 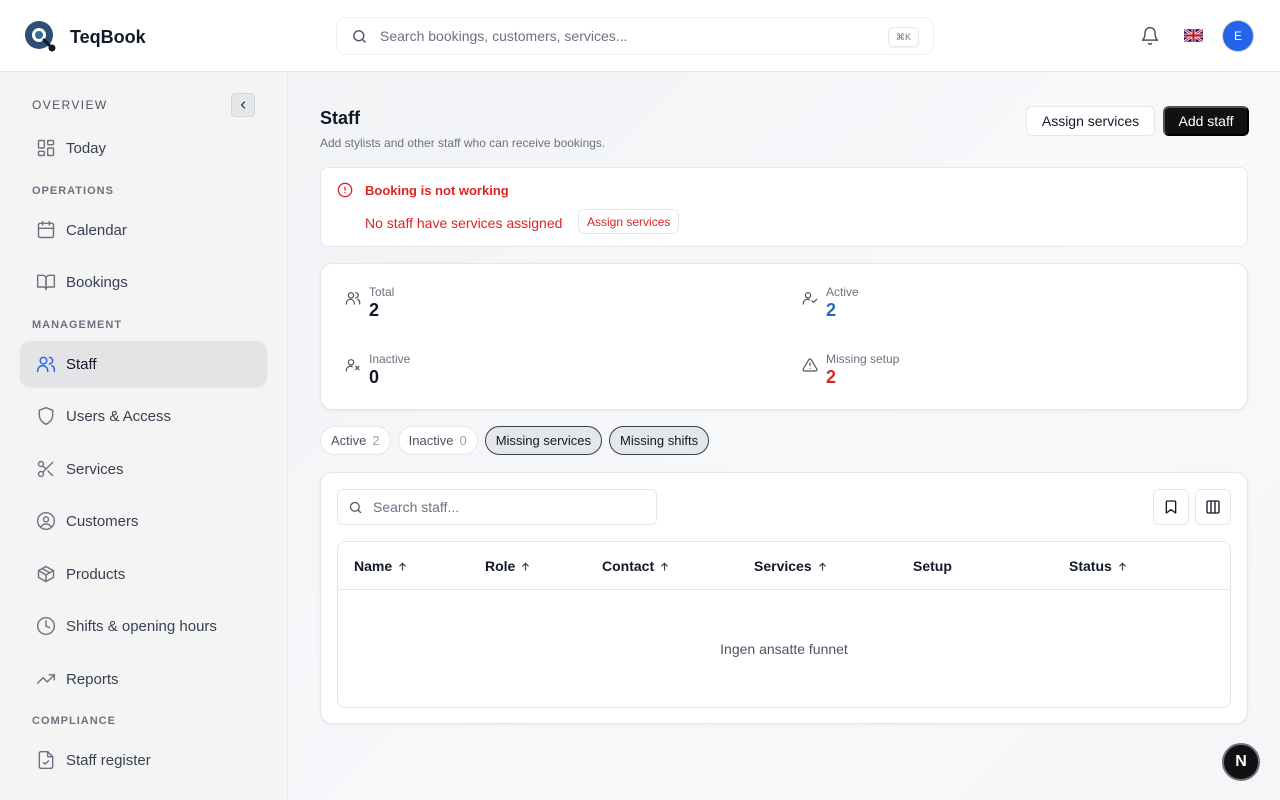 What do you see at coordinates (349, 440) in the screenshot?
I see `chip-label: Active` at bounding box center [349, 440].